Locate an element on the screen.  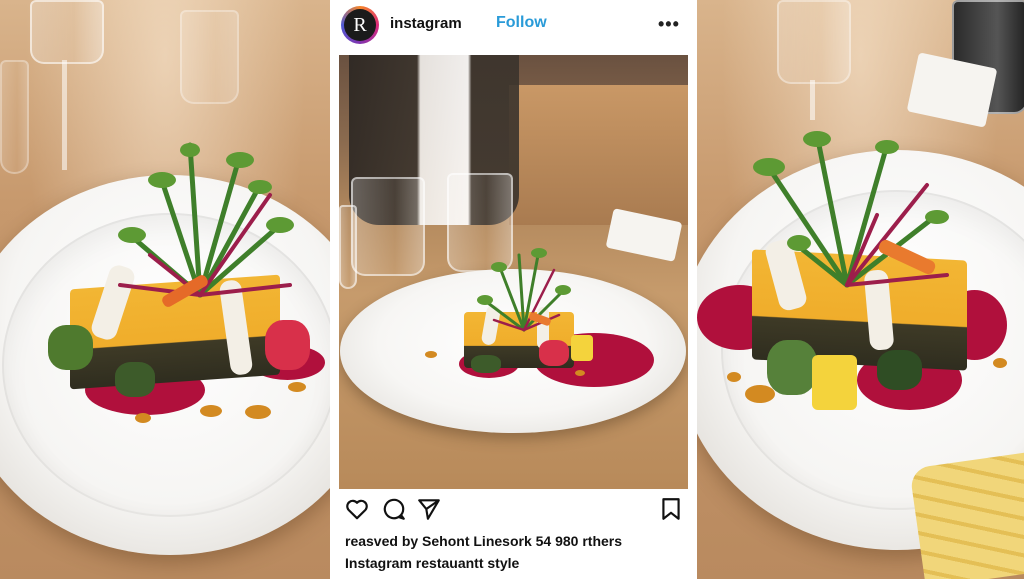
post-username: instagram is located at coordinates (426, 23).